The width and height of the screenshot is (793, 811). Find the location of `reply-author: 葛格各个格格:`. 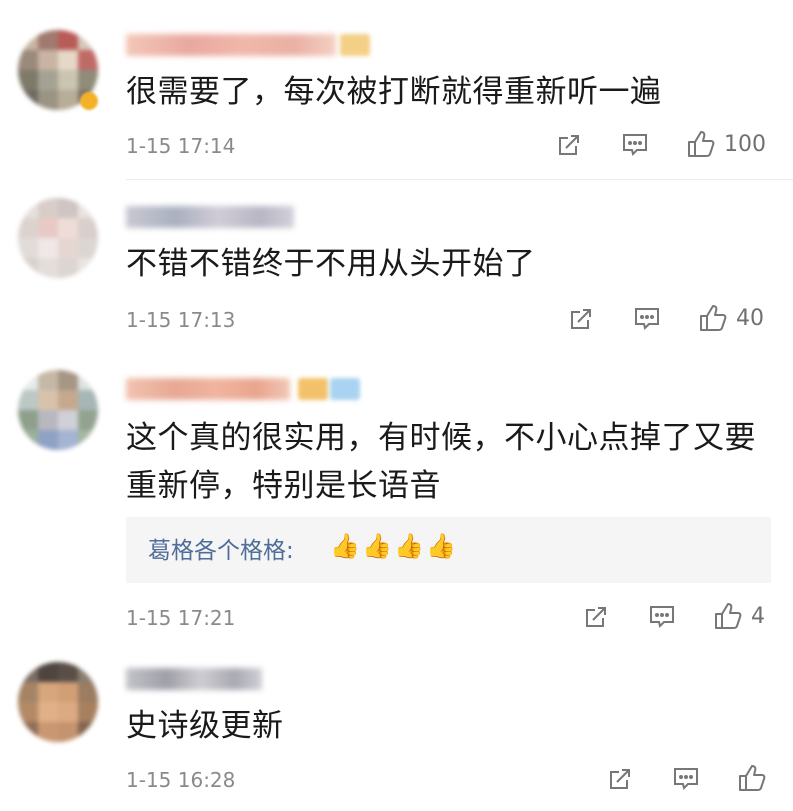

reply-author: 葛格各个格格: is located at coordinates (221, 548).